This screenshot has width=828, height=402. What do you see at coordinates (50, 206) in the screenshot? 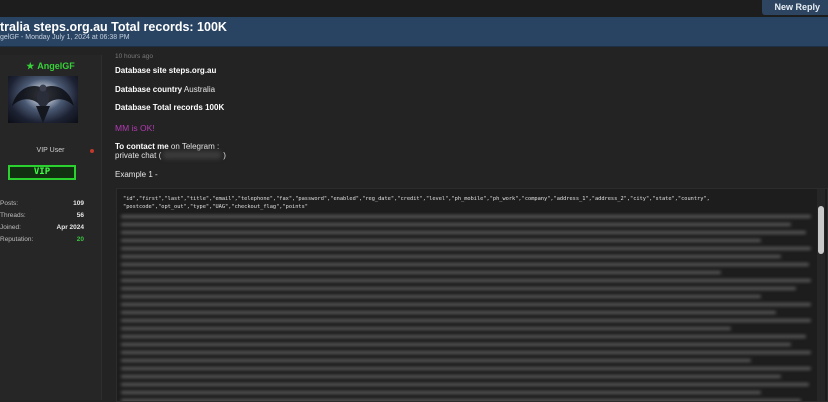
I see `stat-row-posts: Posts: 109` at bounding box center [50, 206].